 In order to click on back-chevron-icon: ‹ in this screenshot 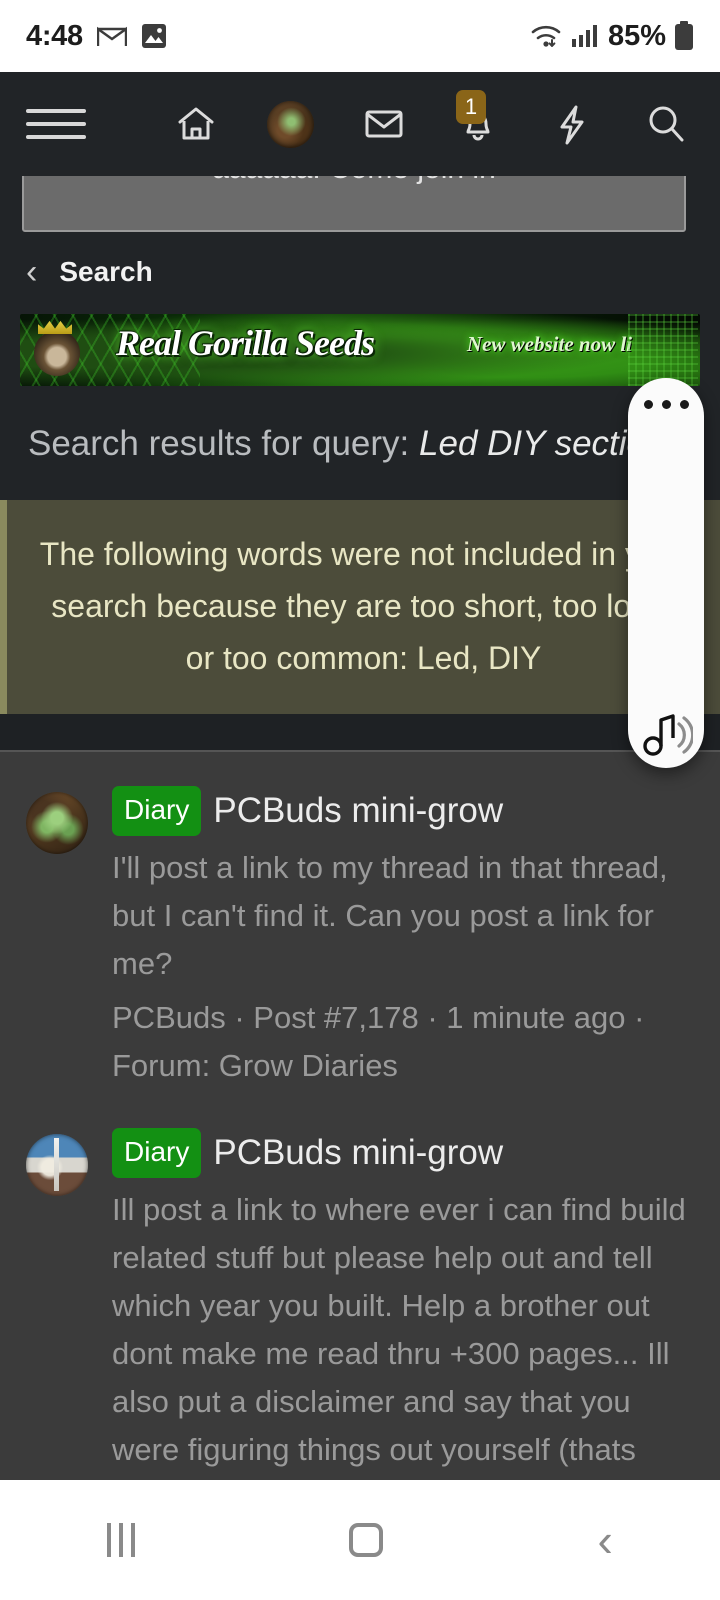, I will do `click(605, 1540)`.